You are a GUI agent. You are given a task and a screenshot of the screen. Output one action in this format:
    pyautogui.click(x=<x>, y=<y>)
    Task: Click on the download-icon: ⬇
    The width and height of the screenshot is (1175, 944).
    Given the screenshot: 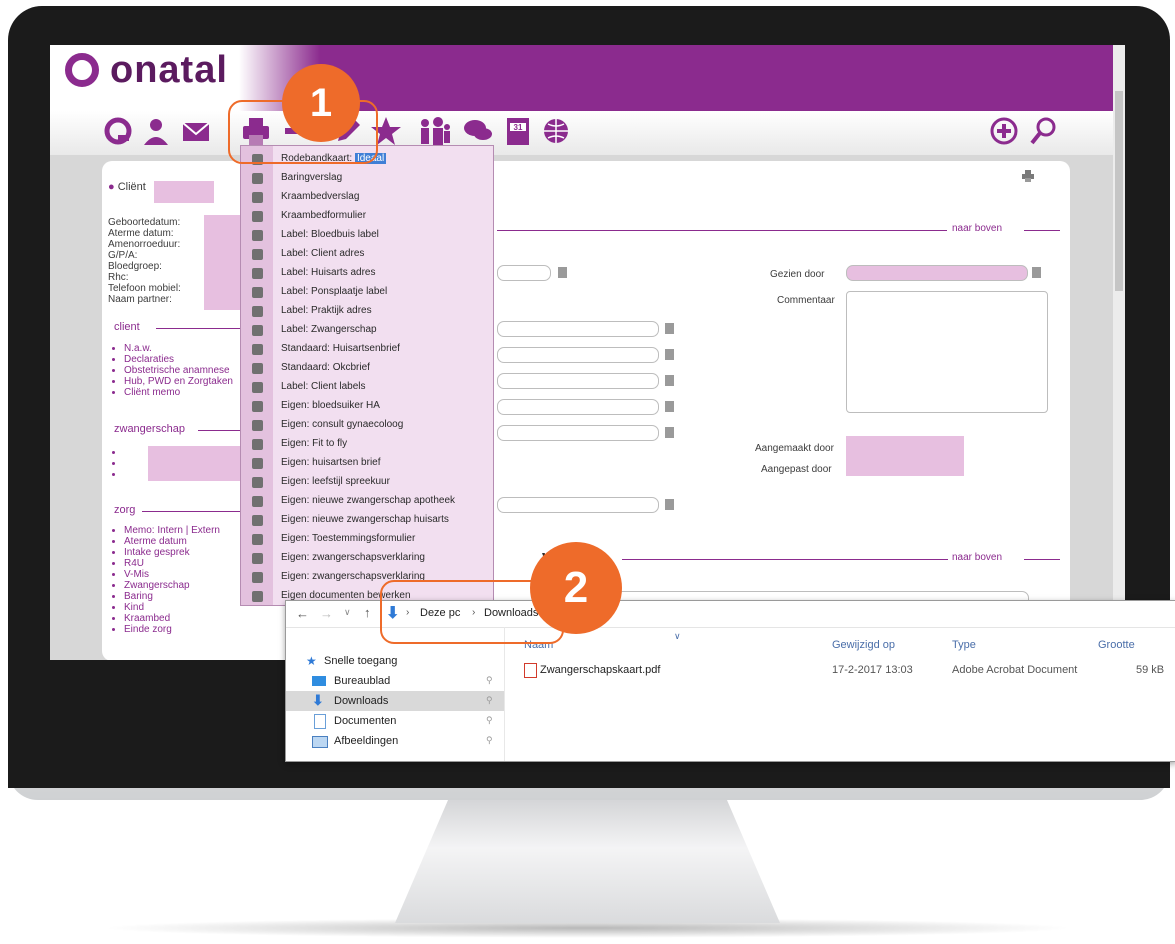 What is the action you would take?
    pyautogui.click(x=318, y=700)
    